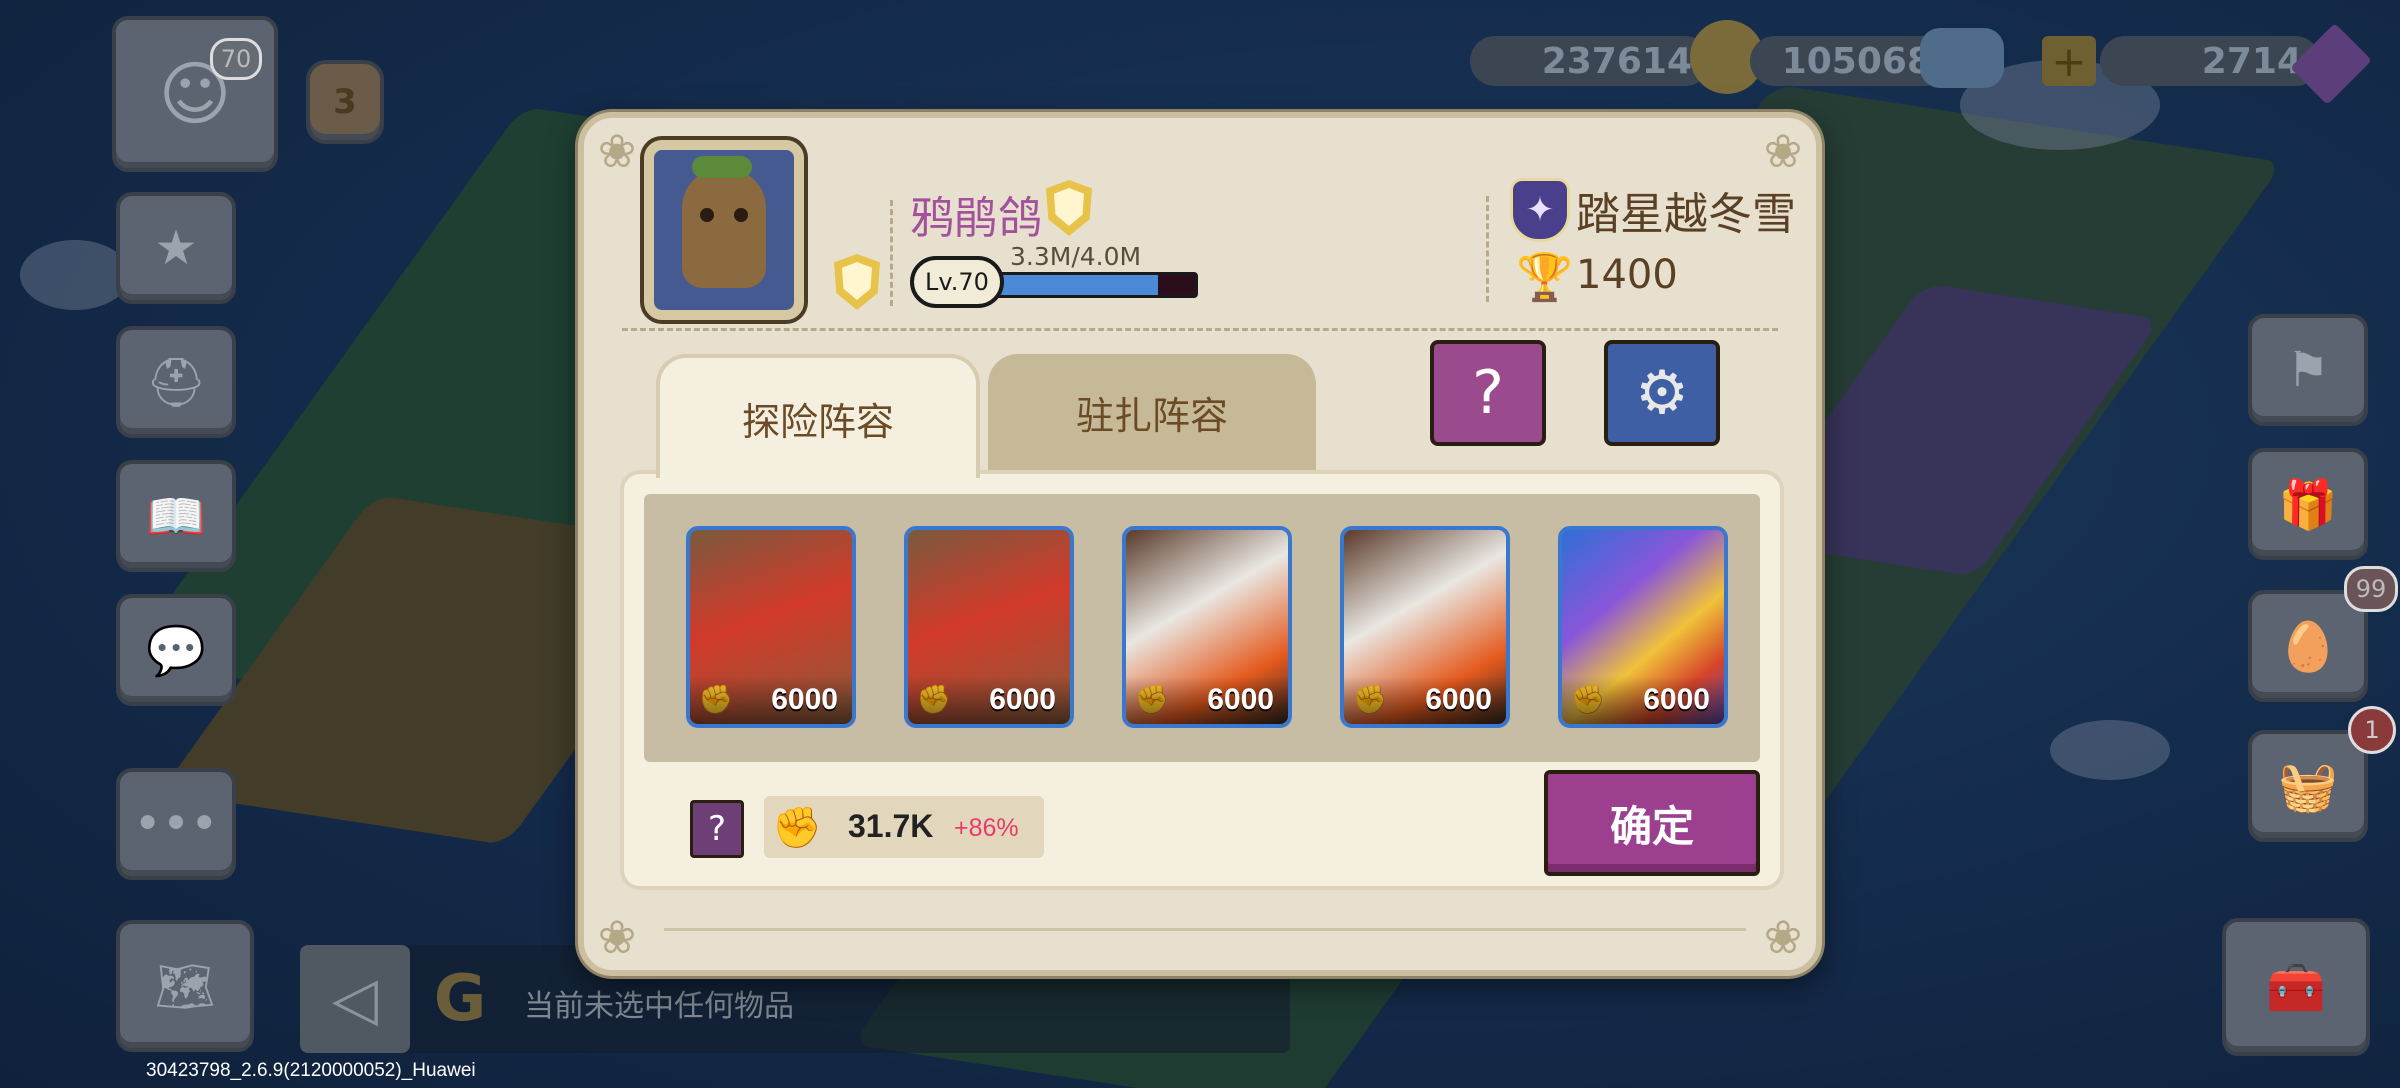 The height and width of the screenshot is (1088, 2400). I want to click on codex-button: 📖, so click(176, 516).